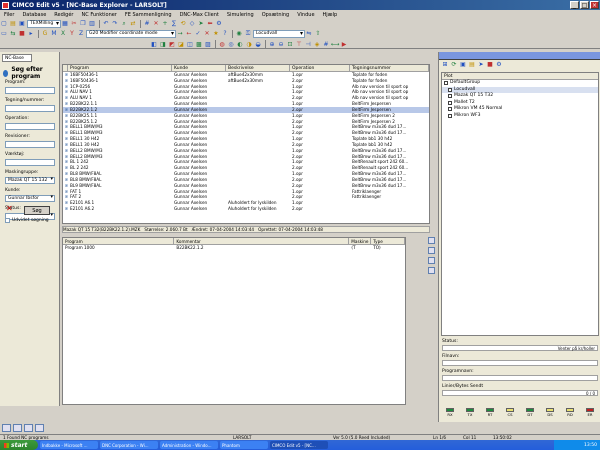 The image size is (600, 450). I want to click on menu-setup: Opsætning, so click(276, 15).